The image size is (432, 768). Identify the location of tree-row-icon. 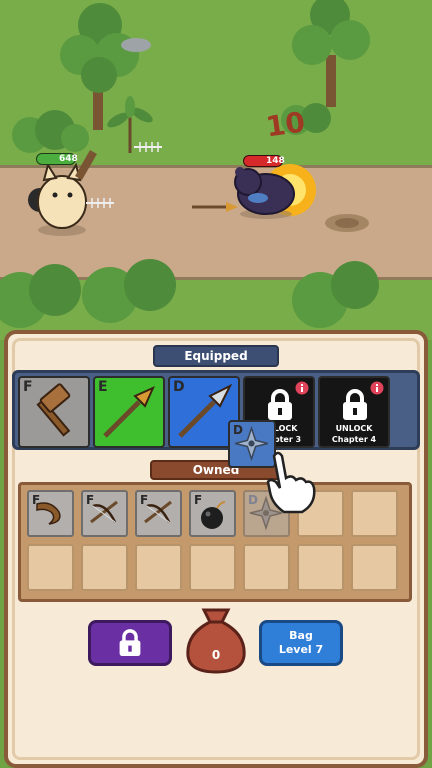
(189, 293).